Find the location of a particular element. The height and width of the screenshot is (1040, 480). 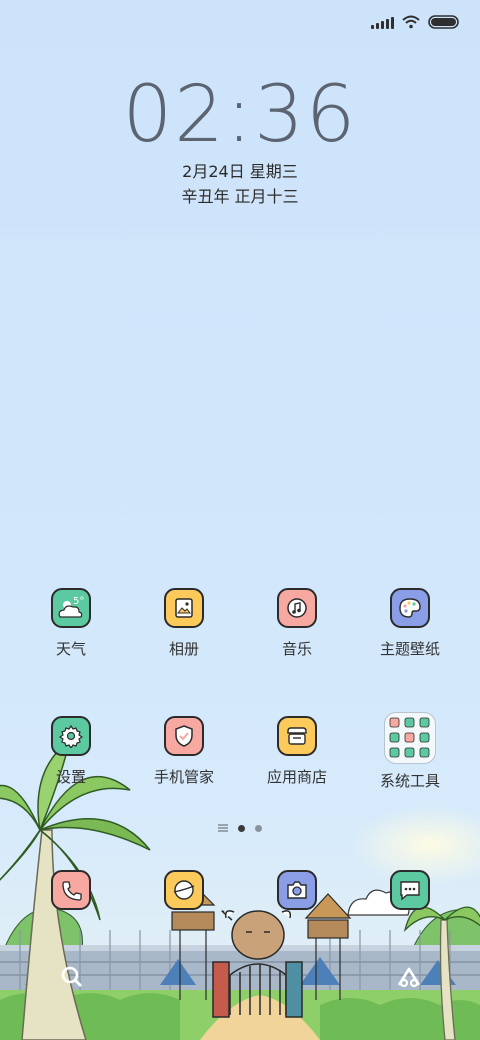

app-security: 手机管家 is located at coordinates (184, 751).